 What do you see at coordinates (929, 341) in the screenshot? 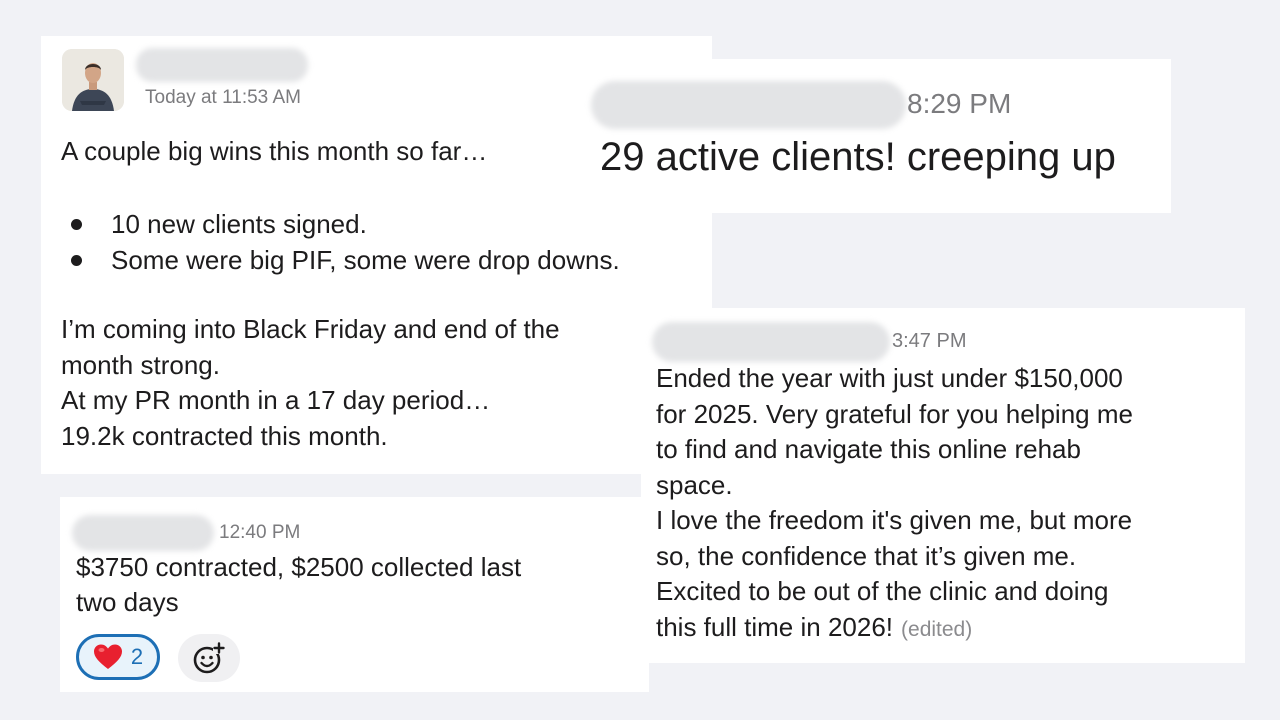
I see `timestamp: 3:47 PM` at bounding box center [929, 341].